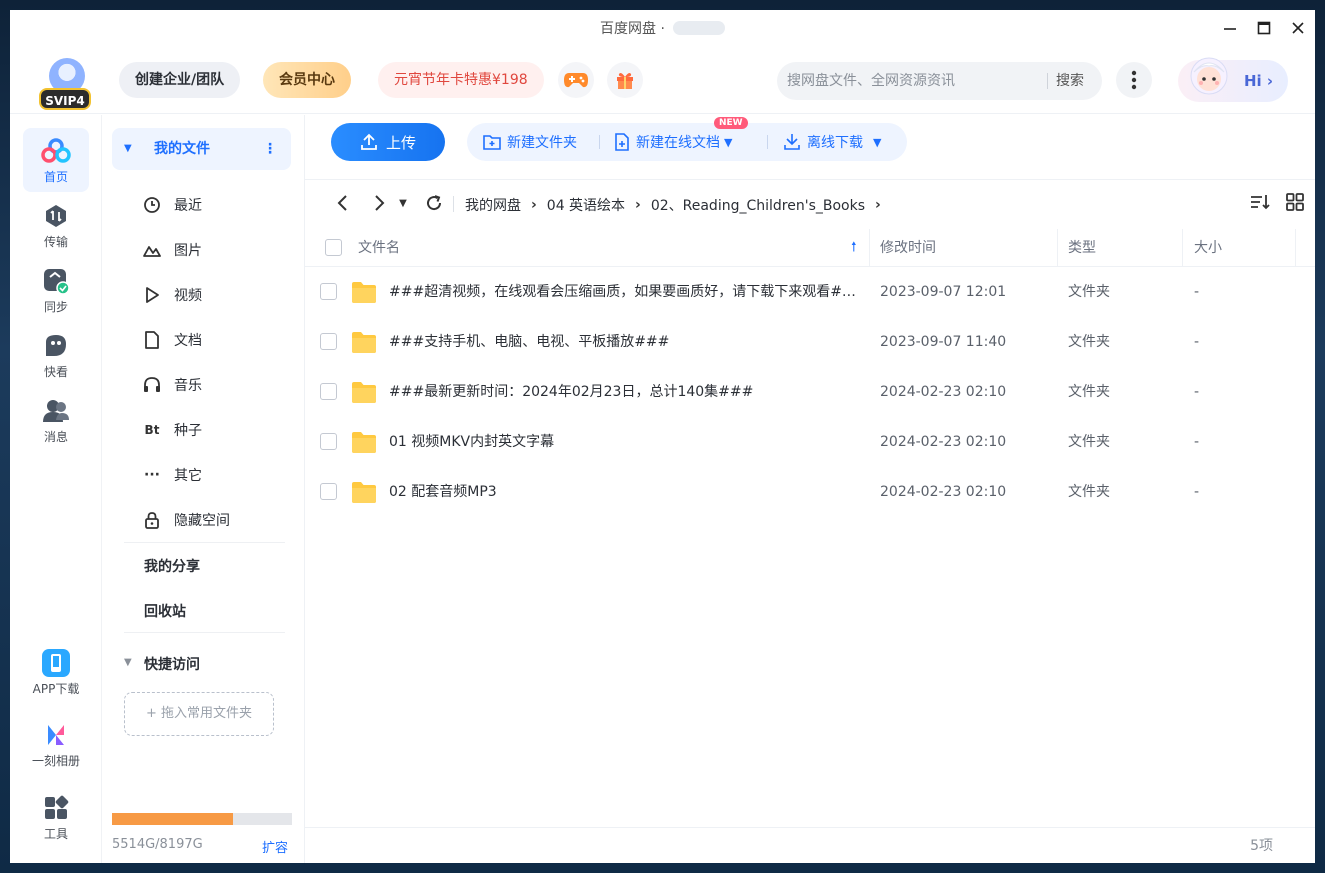 This screenshot has height=873, width=1325. What do you see at coordinates (388, 142) in the screenshot?
I see `upload-button: 上传` at bounding box center [388, 142].